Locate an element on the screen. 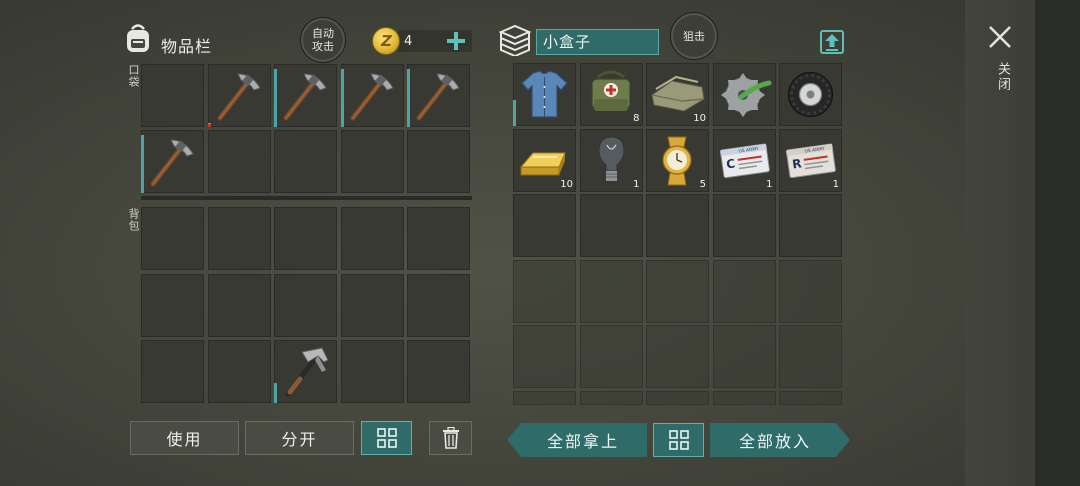 The image size is (1080, 486). slot-light-bulb: 1 is located at coordinates (611, 160).